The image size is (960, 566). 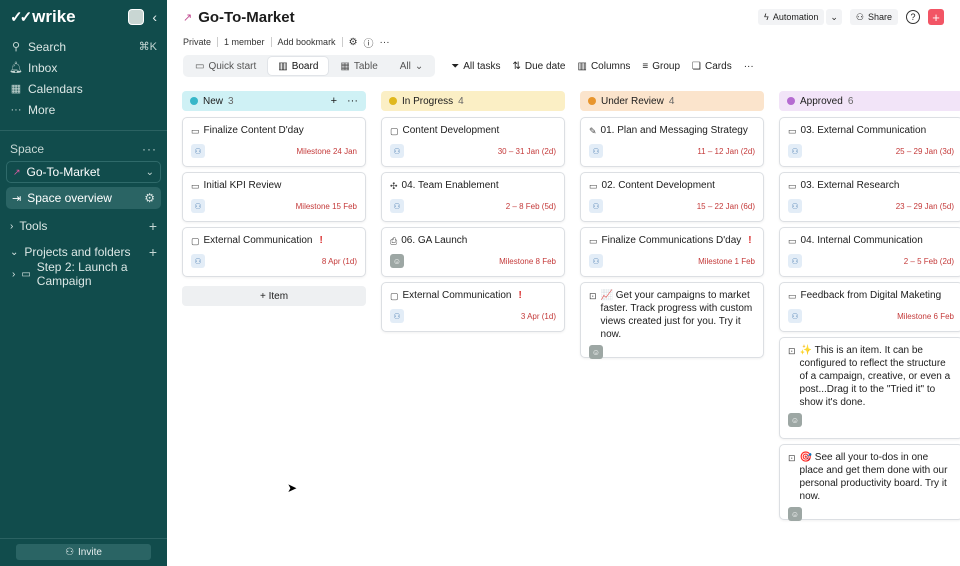 I want to click on sidebar-item-calendars: ▦ Calendars, so click(x=83, y=88).